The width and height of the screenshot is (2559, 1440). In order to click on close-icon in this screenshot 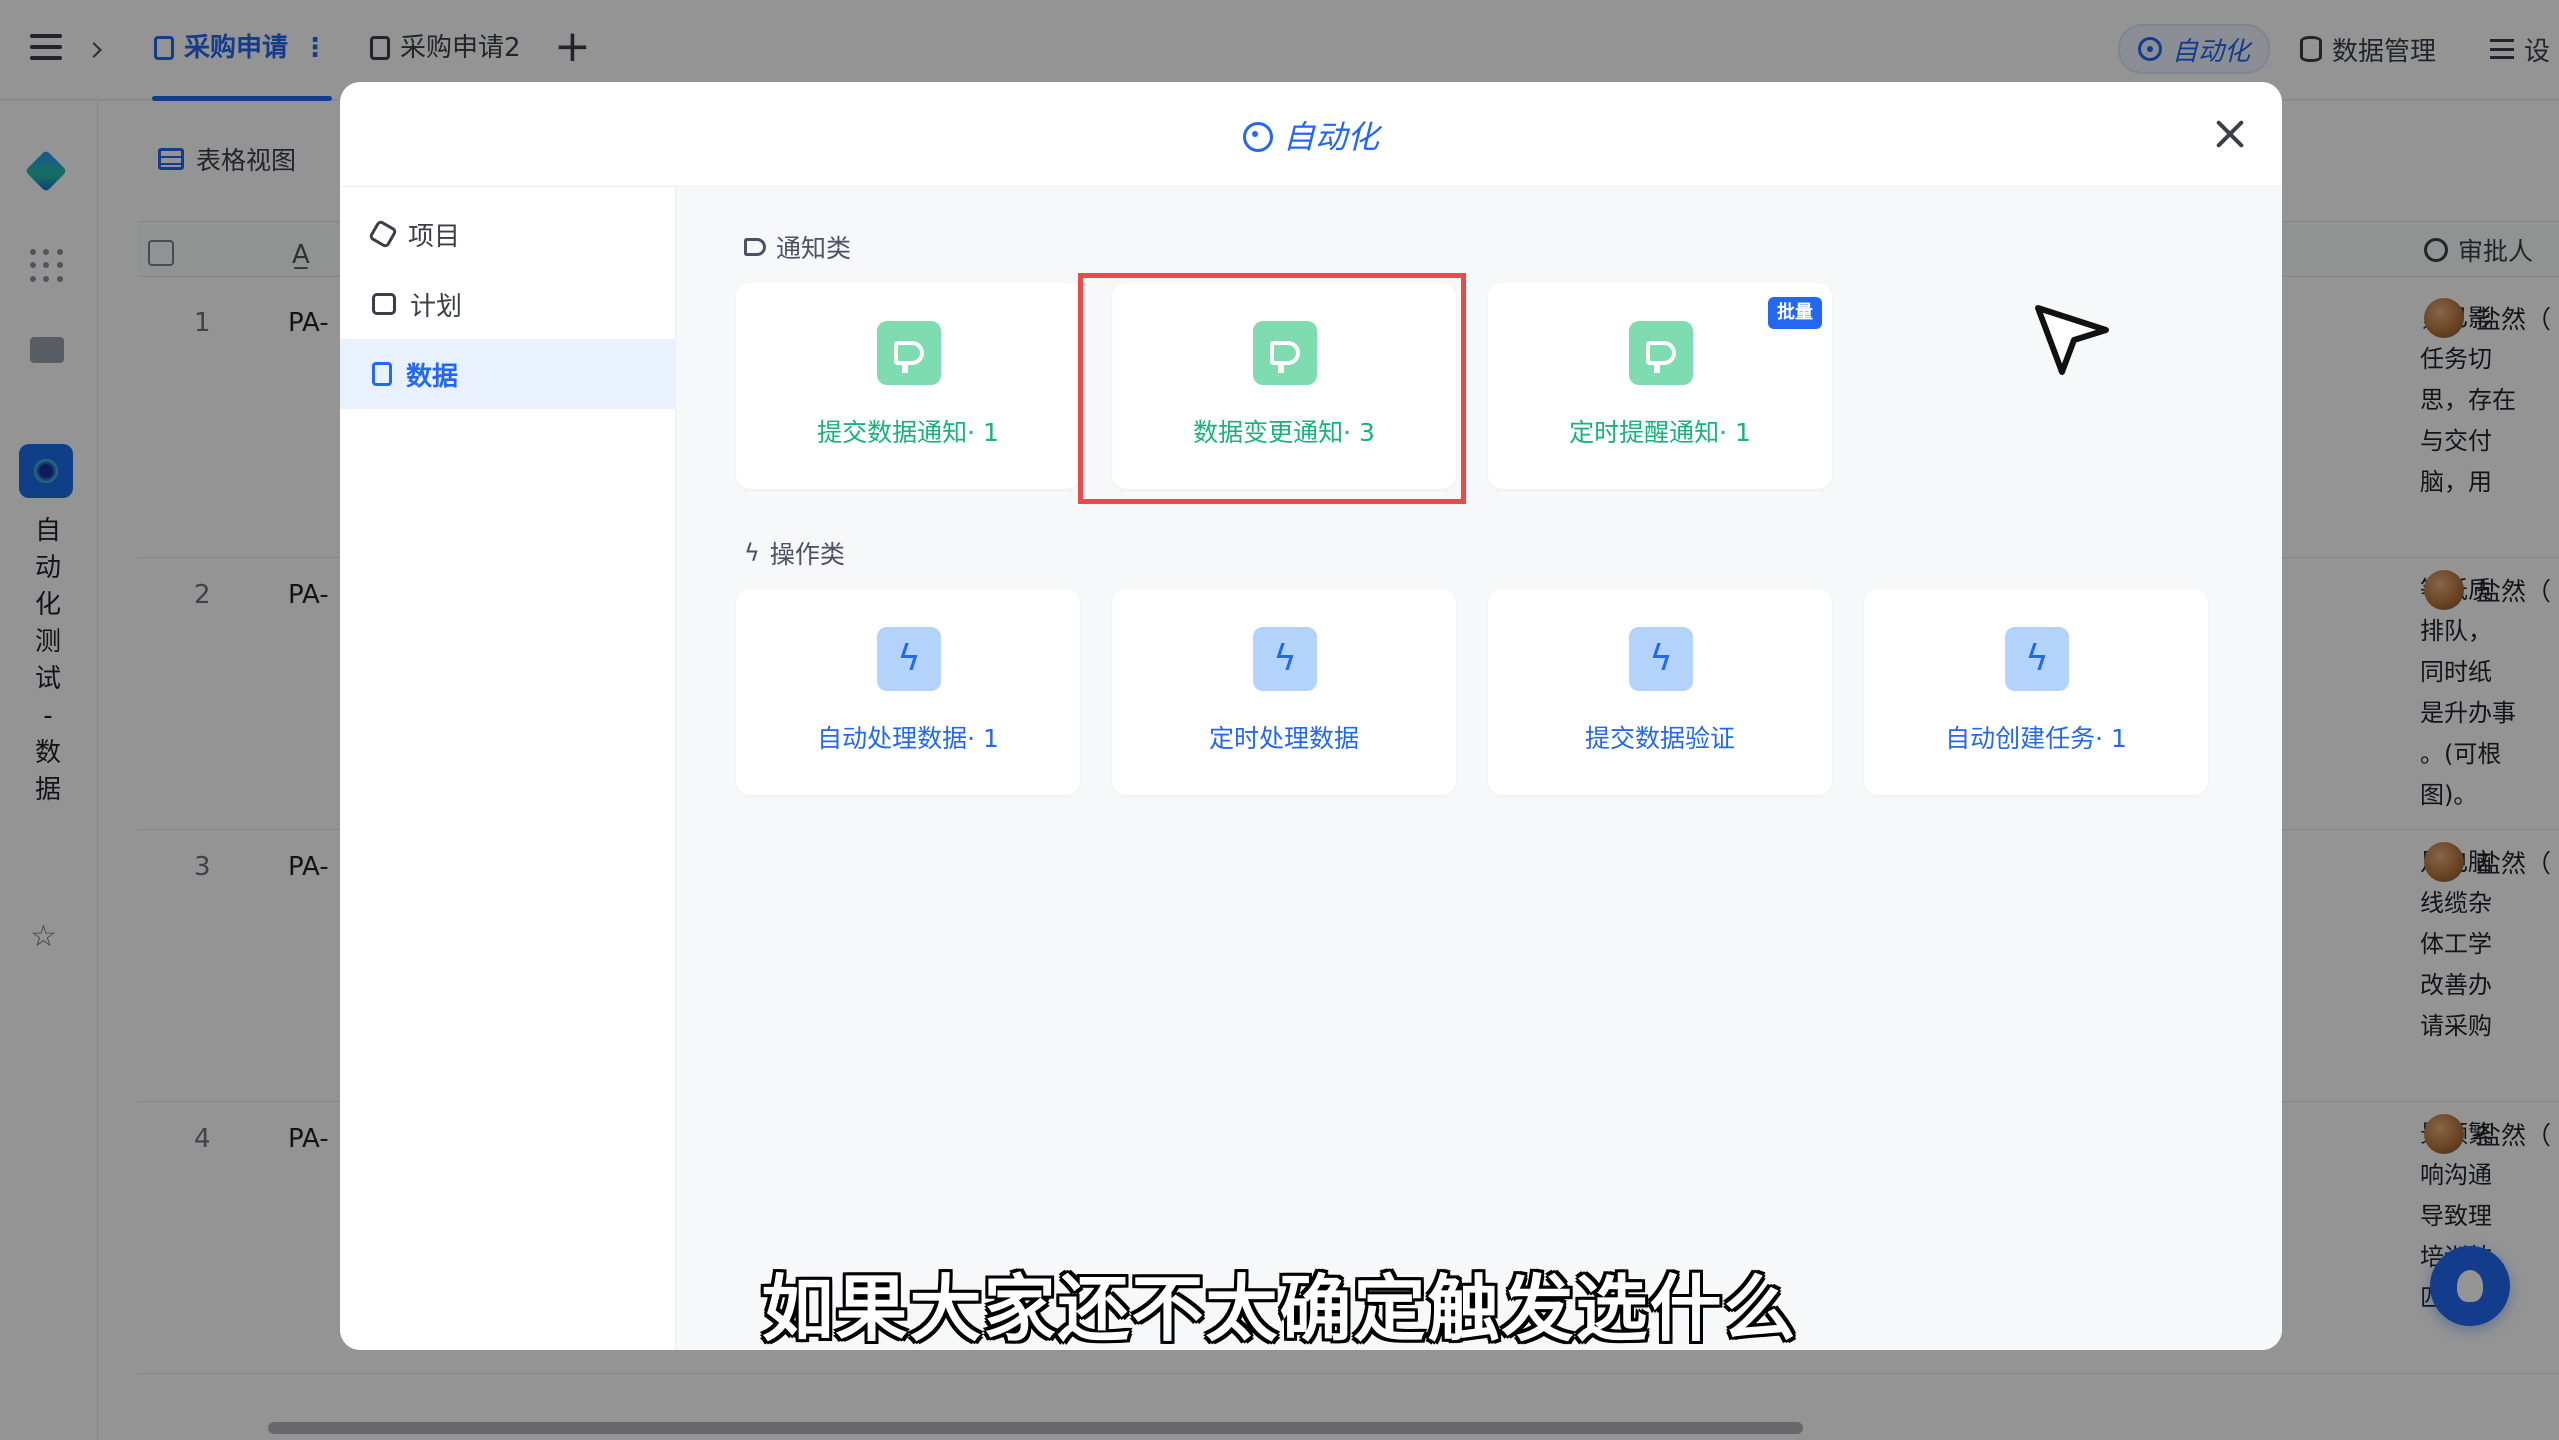, I will do `click(2230, 134)`.